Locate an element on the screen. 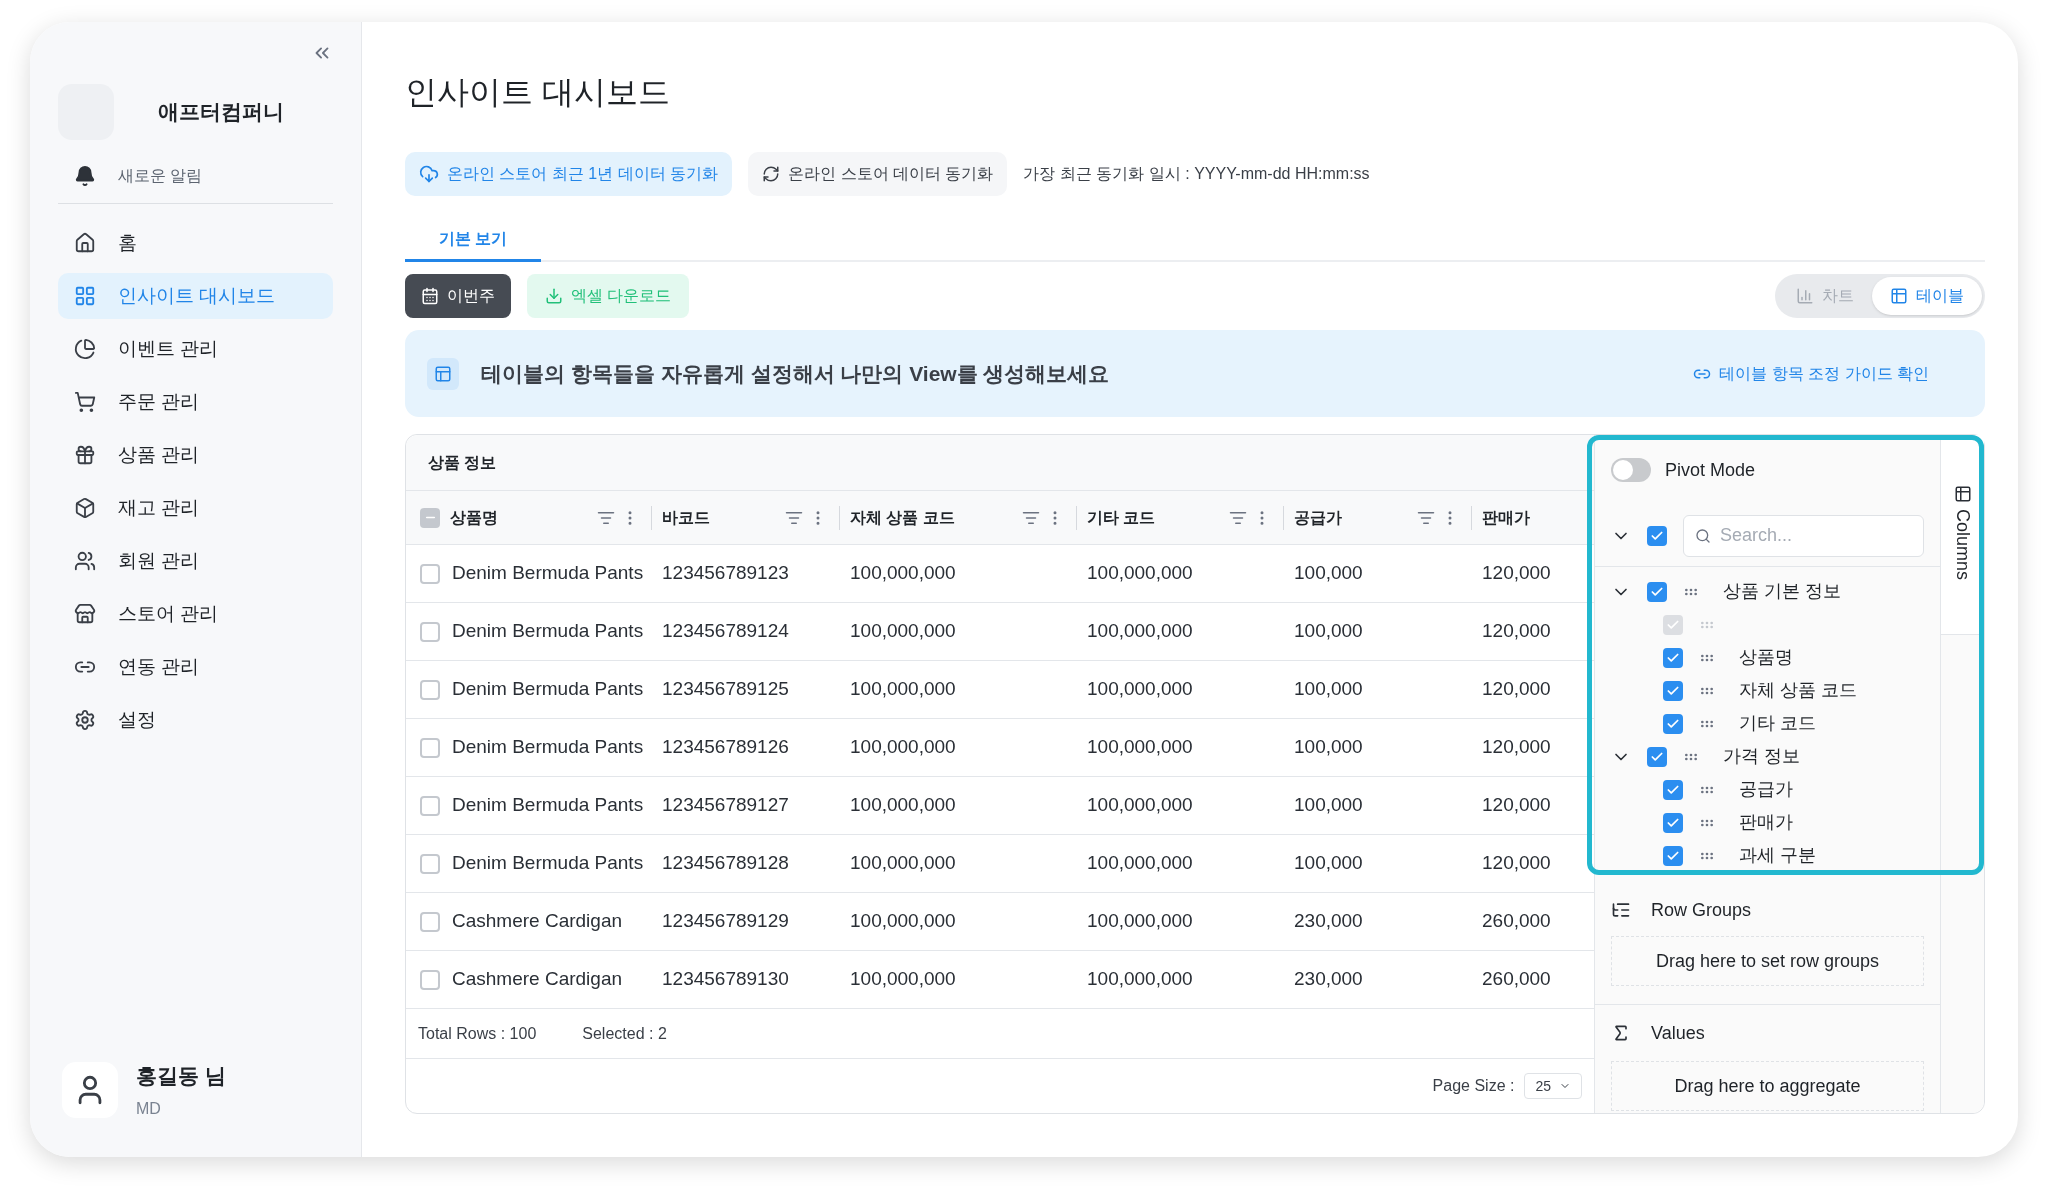 Image resolution: width=2048 pixels, height=1192 pixels. sidebar-item: 상품 관리 is located at coordinates (195, 455).